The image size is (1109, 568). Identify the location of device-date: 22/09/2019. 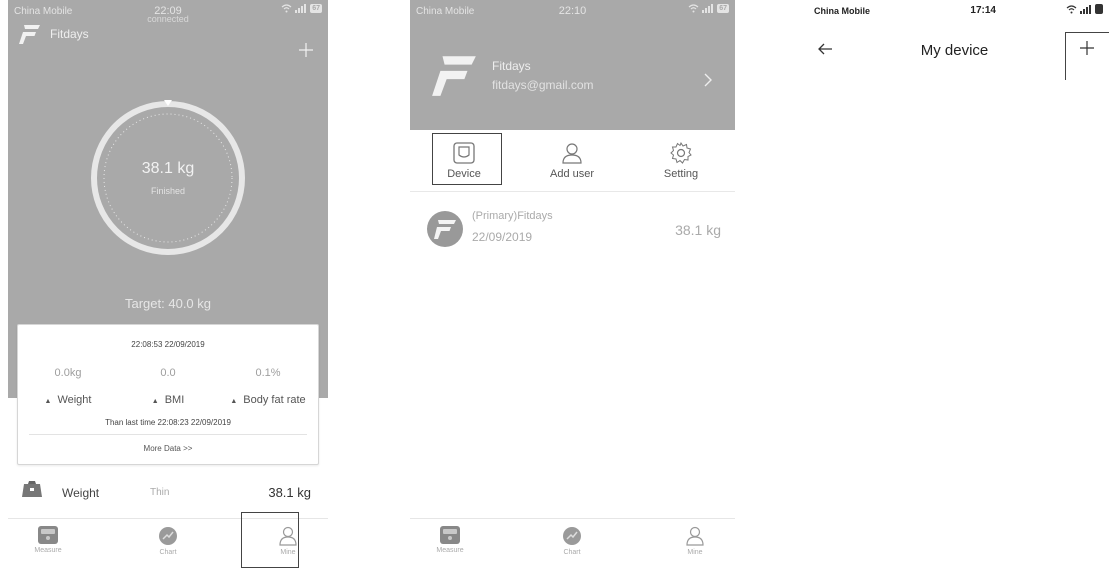
(502, 237).